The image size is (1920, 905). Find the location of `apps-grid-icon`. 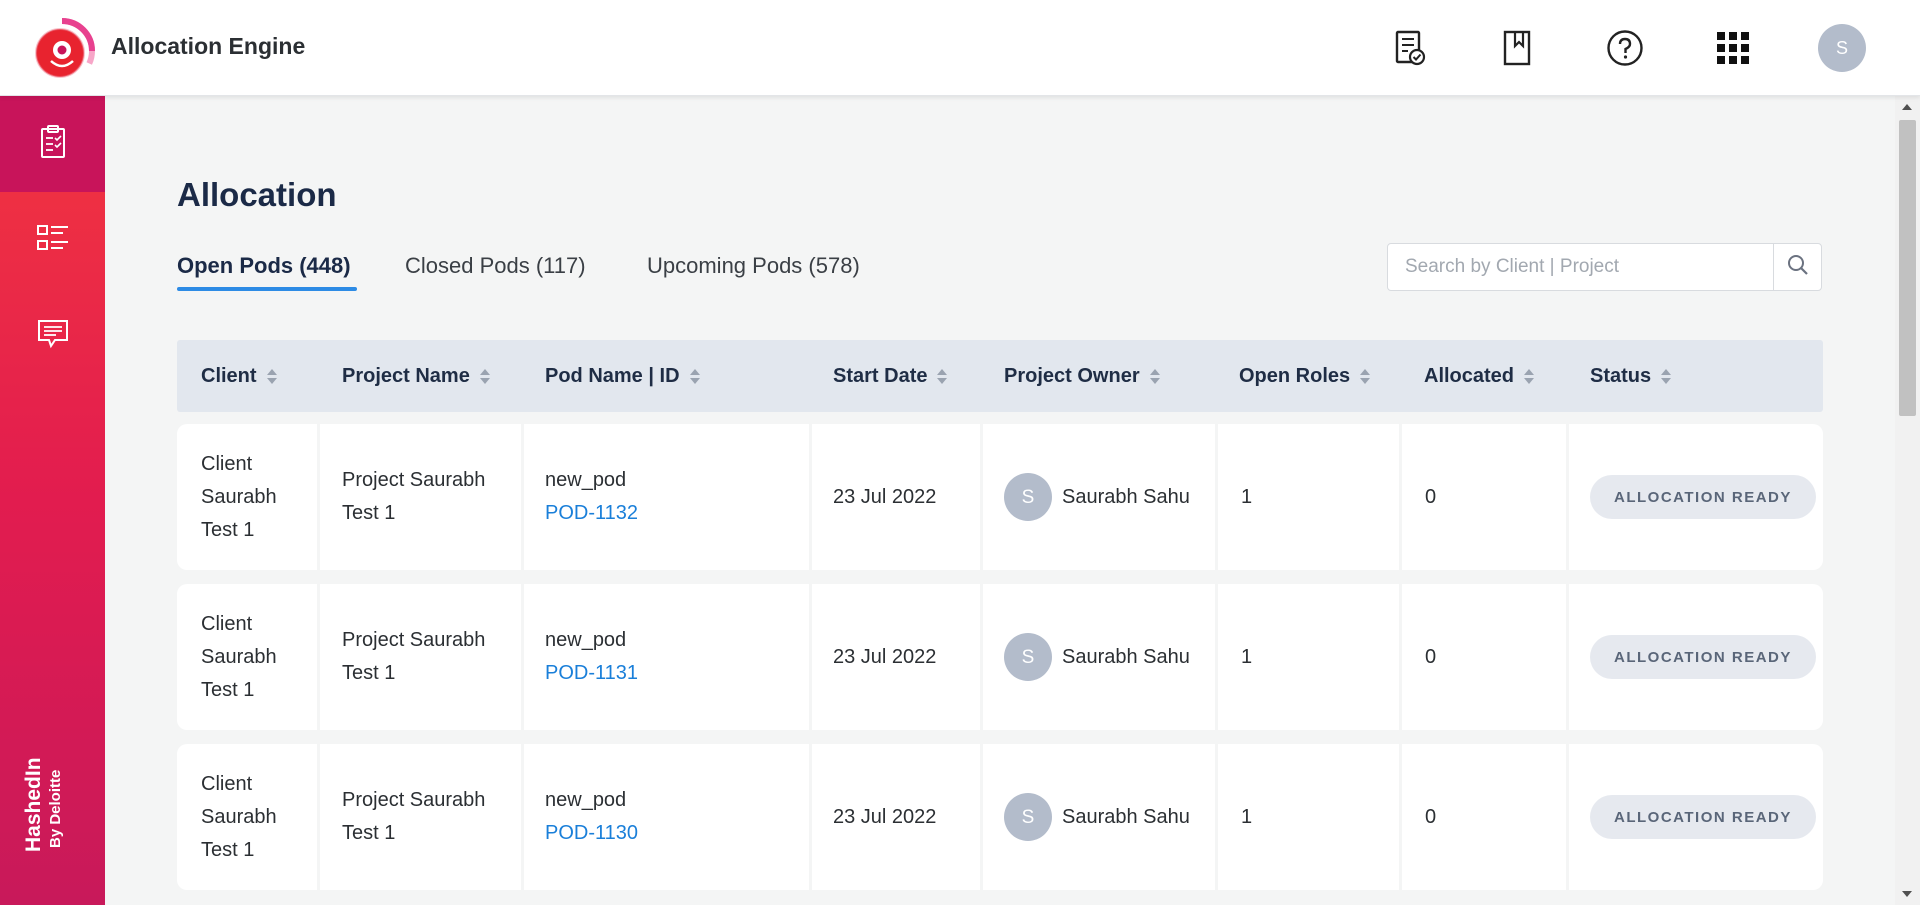

apps-grid-icon is located at coordinates (1733, 48).